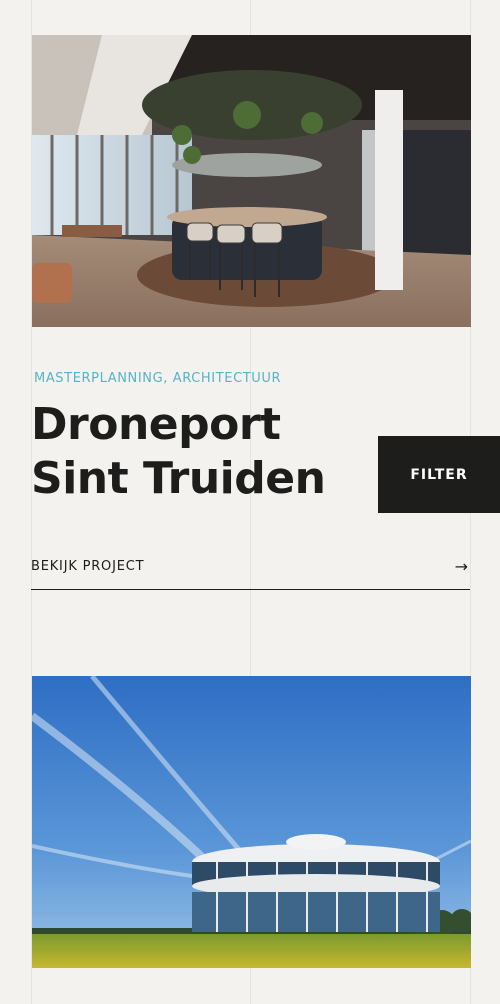  Describe the element at coordinates (201, 425) in the screenshot. I see `project-title-line: Droneport` at that location.